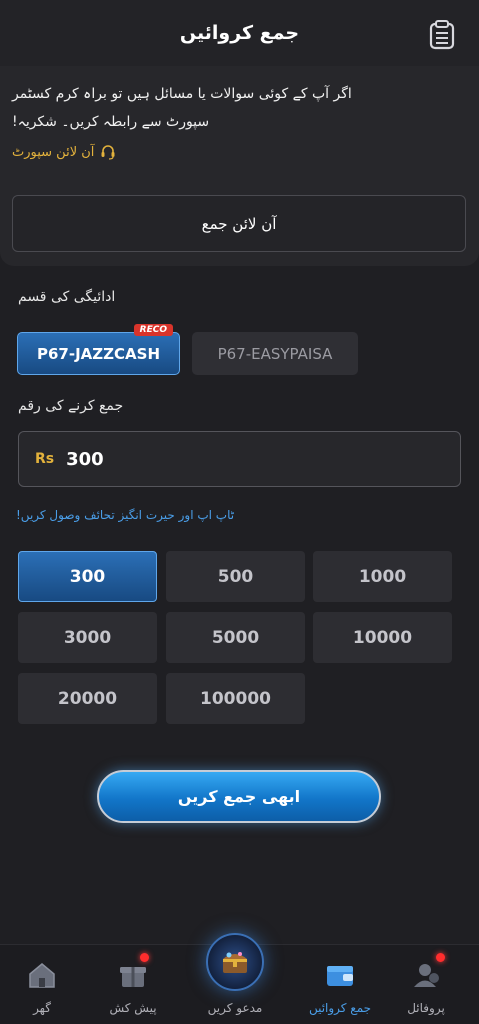 The image size is (479, 1024). I want to click on tab-offers: پیش کش, so click(133, 987).